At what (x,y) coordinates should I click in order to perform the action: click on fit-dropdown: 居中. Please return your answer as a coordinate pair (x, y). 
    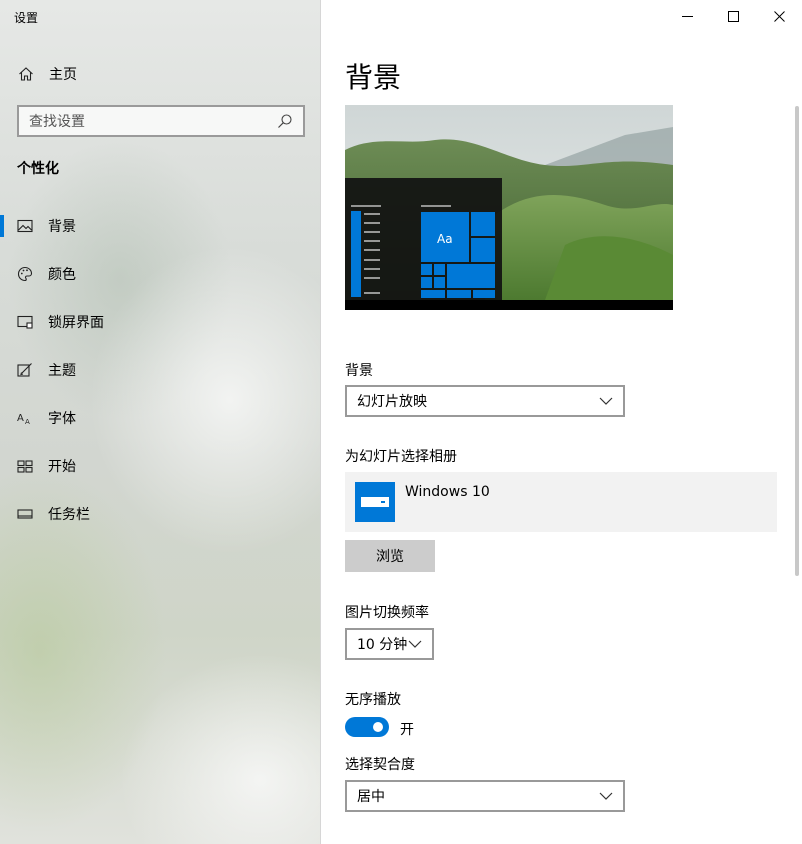
    Looking at the image, I should click on (485, 796).